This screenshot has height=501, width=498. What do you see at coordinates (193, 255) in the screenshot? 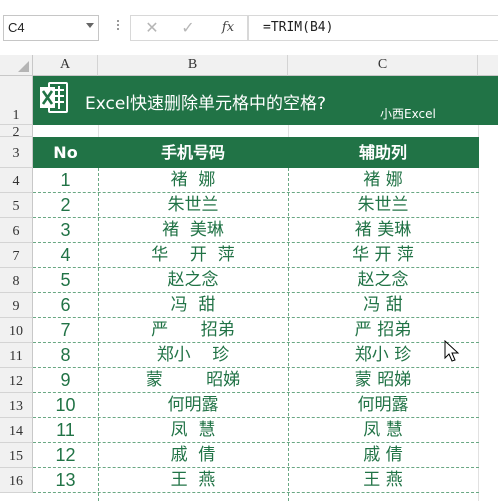
I see `name-cell: 华 开 萍` at bounding box center [193, 255].